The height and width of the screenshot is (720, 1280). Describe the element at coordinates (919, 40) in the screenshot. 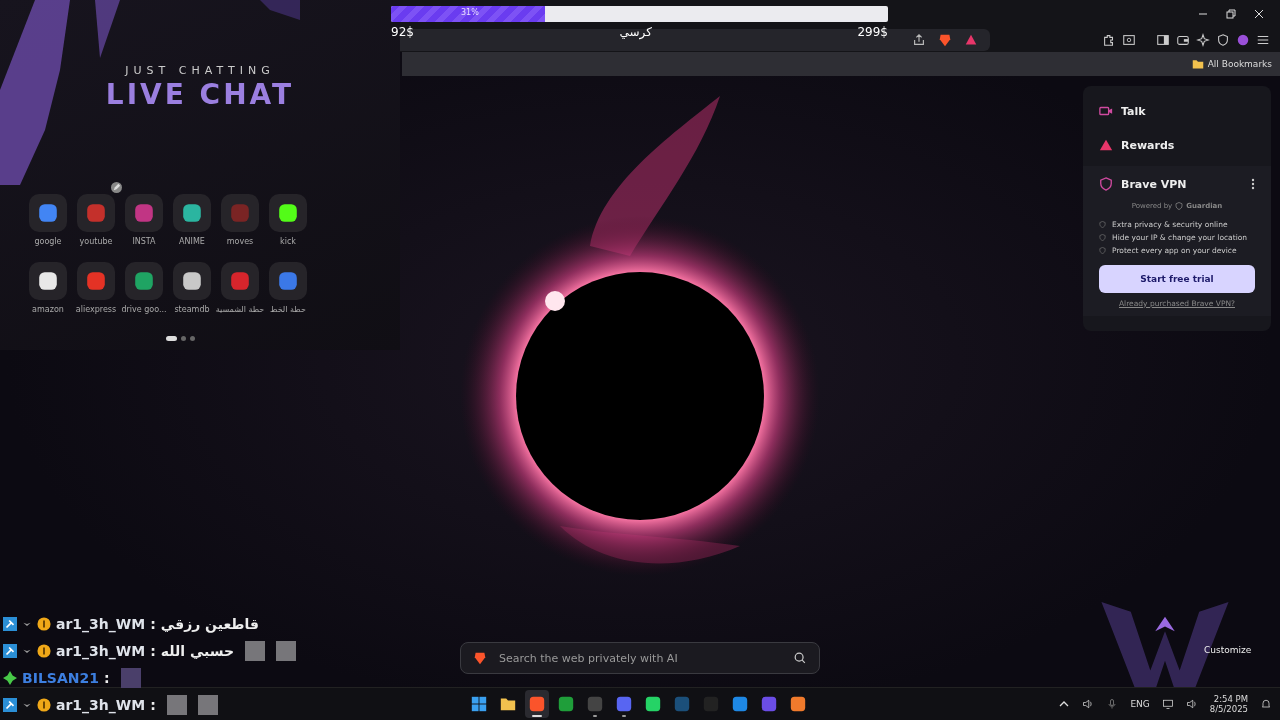

I see `share-icon` at that location.